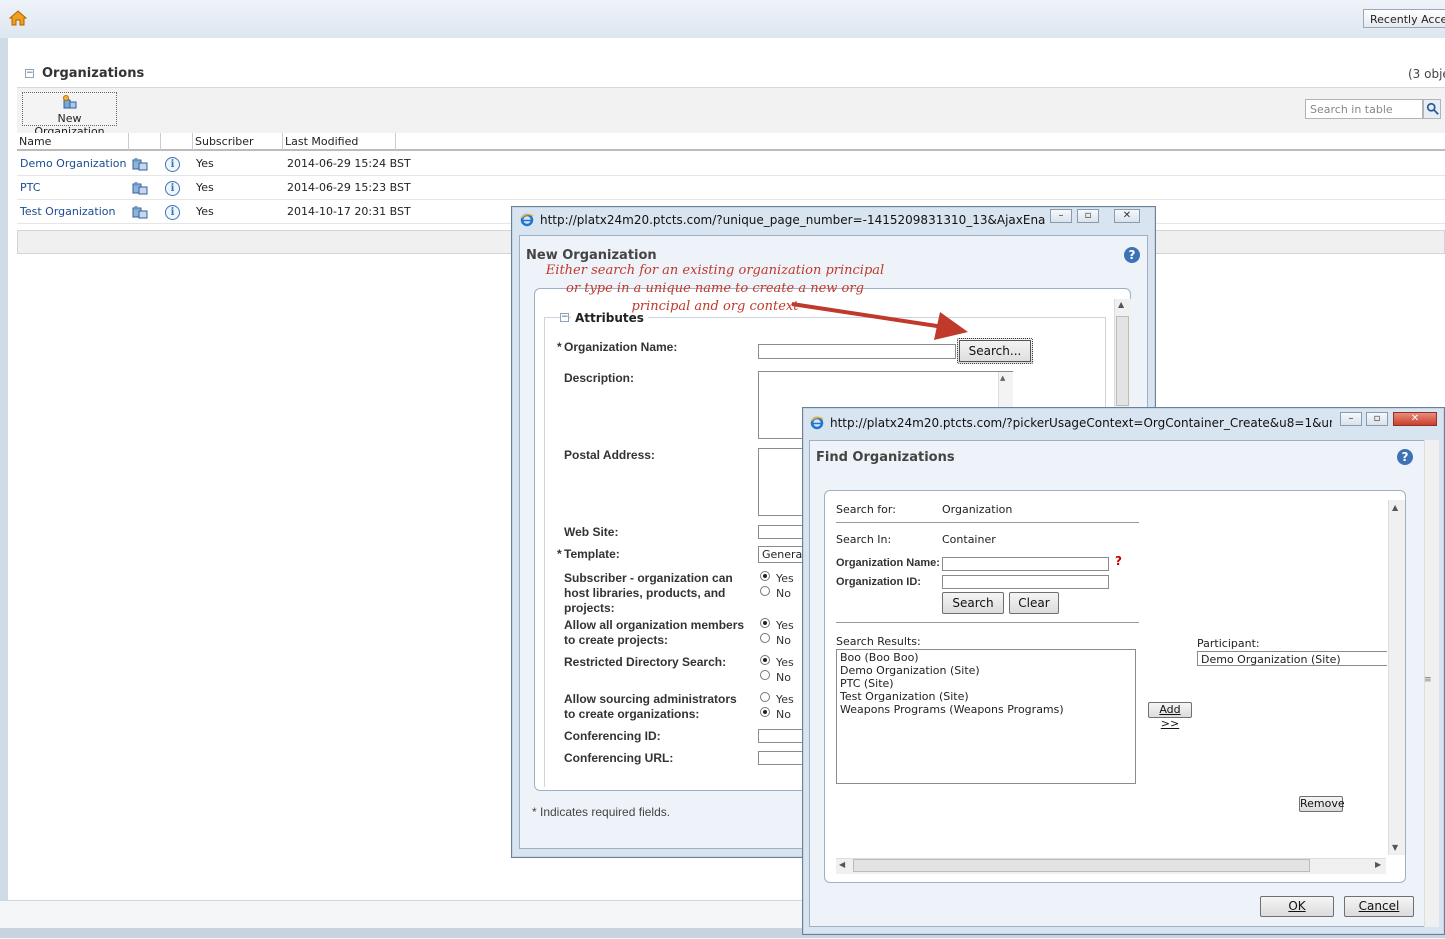  What do you see at coordinates (1025, 582) in the screenshot?
I see `find-org-id-input` at bounding box center [1025, 582].